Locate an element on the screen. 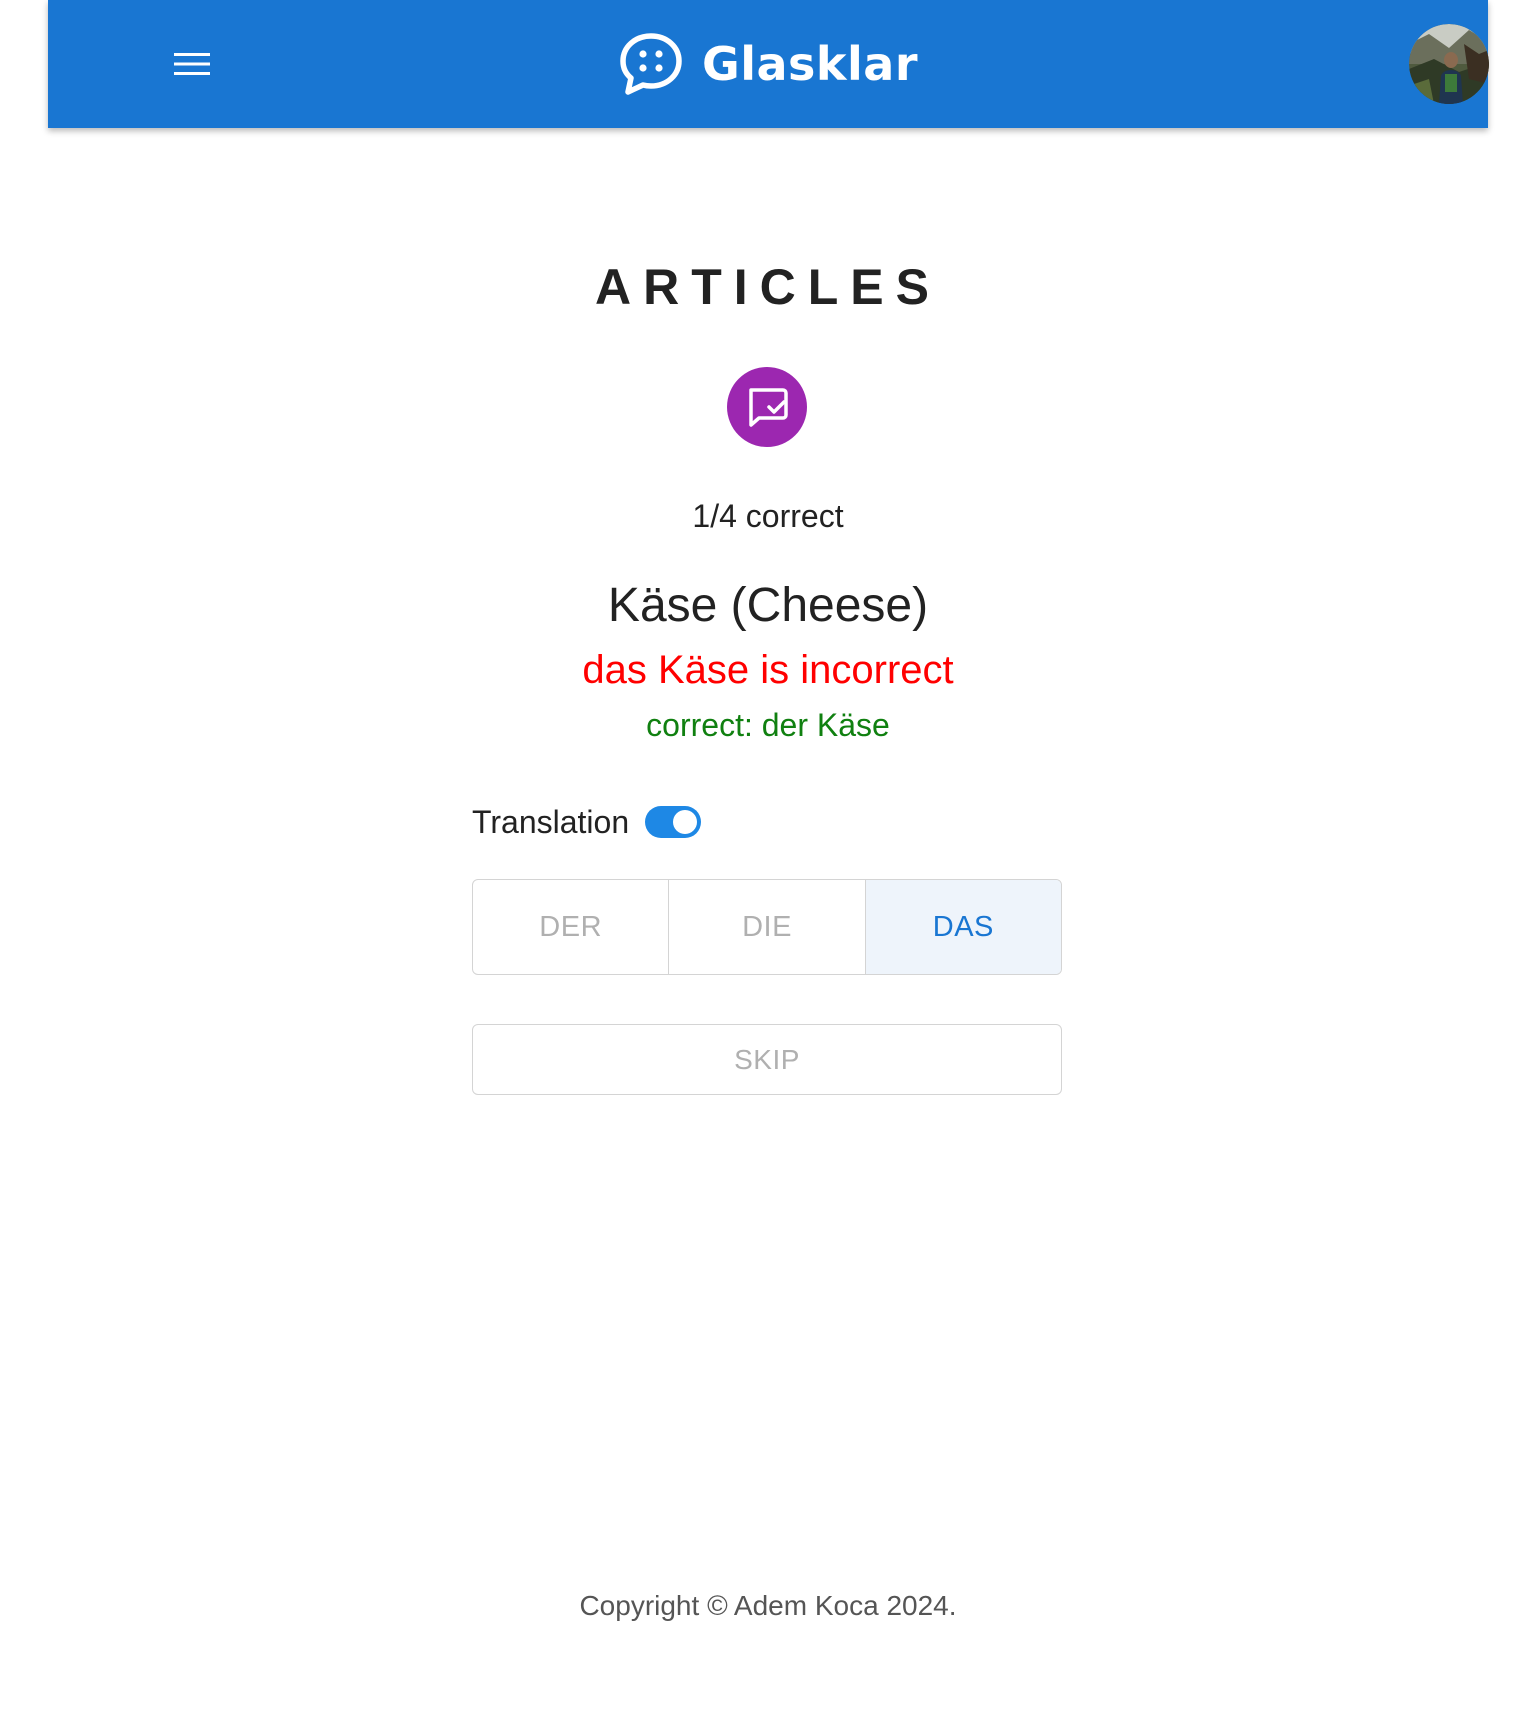  score-text: 1/4 correct is located at coordinates (768, 516).